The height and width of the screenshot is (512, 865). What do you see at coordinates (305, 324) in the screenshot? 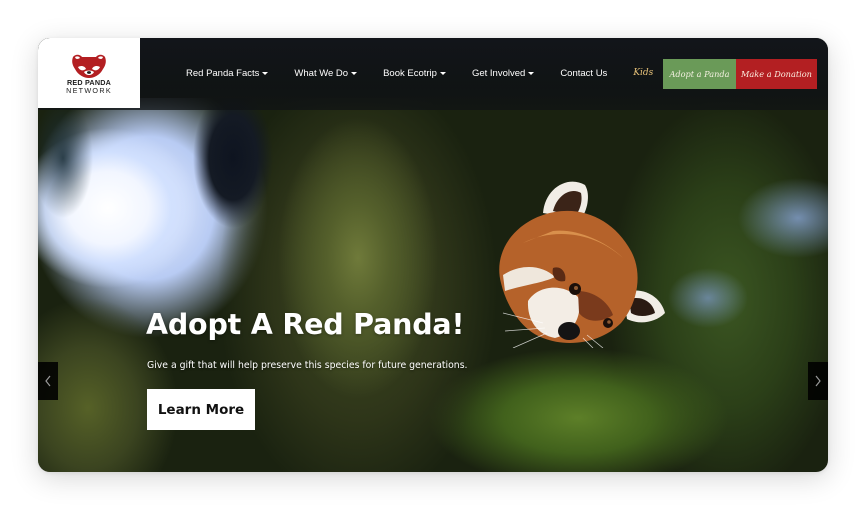
I see `hero-title: Adopt A Red Panda!` at bounding box center [305, 324].